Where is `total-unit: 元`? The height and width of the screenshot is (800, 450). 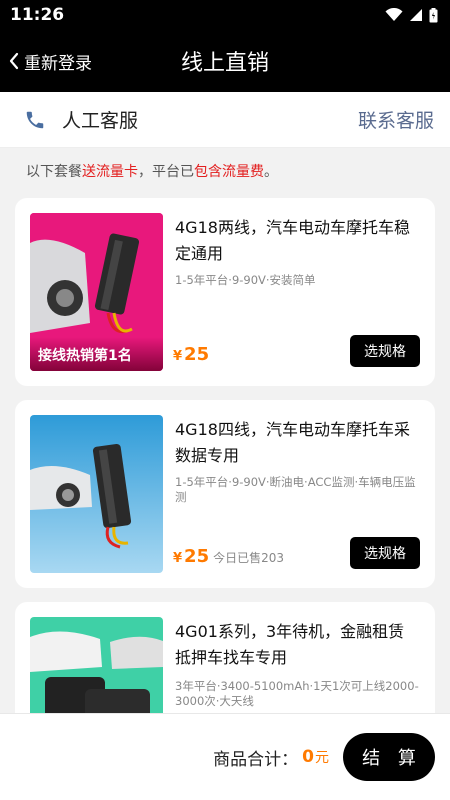
total-unit: 元 is located at coordinates (322, 758).